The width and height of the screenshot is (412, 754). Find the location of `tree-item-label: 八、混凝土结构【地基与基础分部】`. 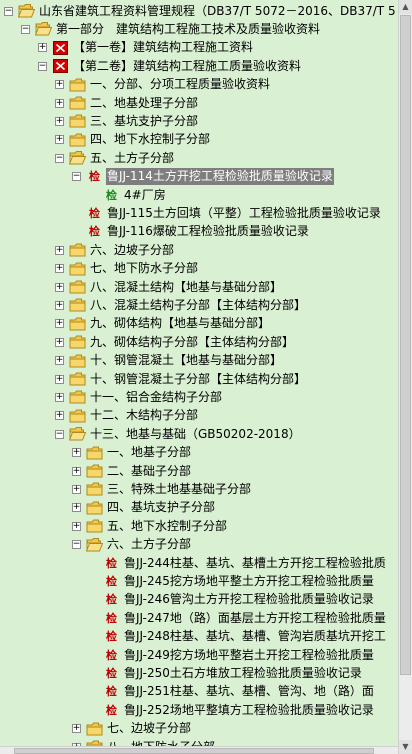

tree-item-label: 八、混凝土结构【地基与基础分部】 is located at coordinates (186, 287).